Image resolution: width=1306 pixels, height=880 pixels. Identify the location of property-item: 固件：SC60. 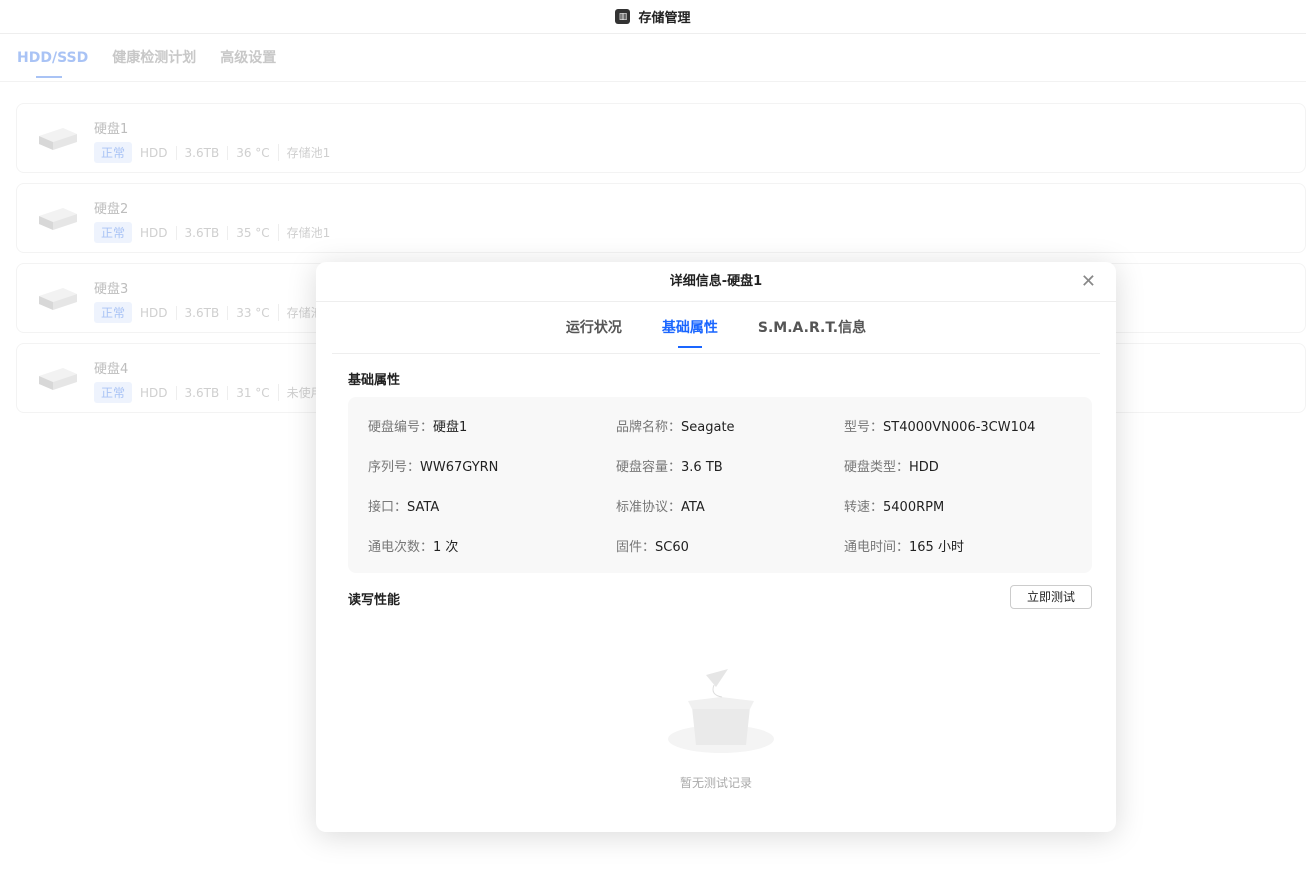
(730, 545).